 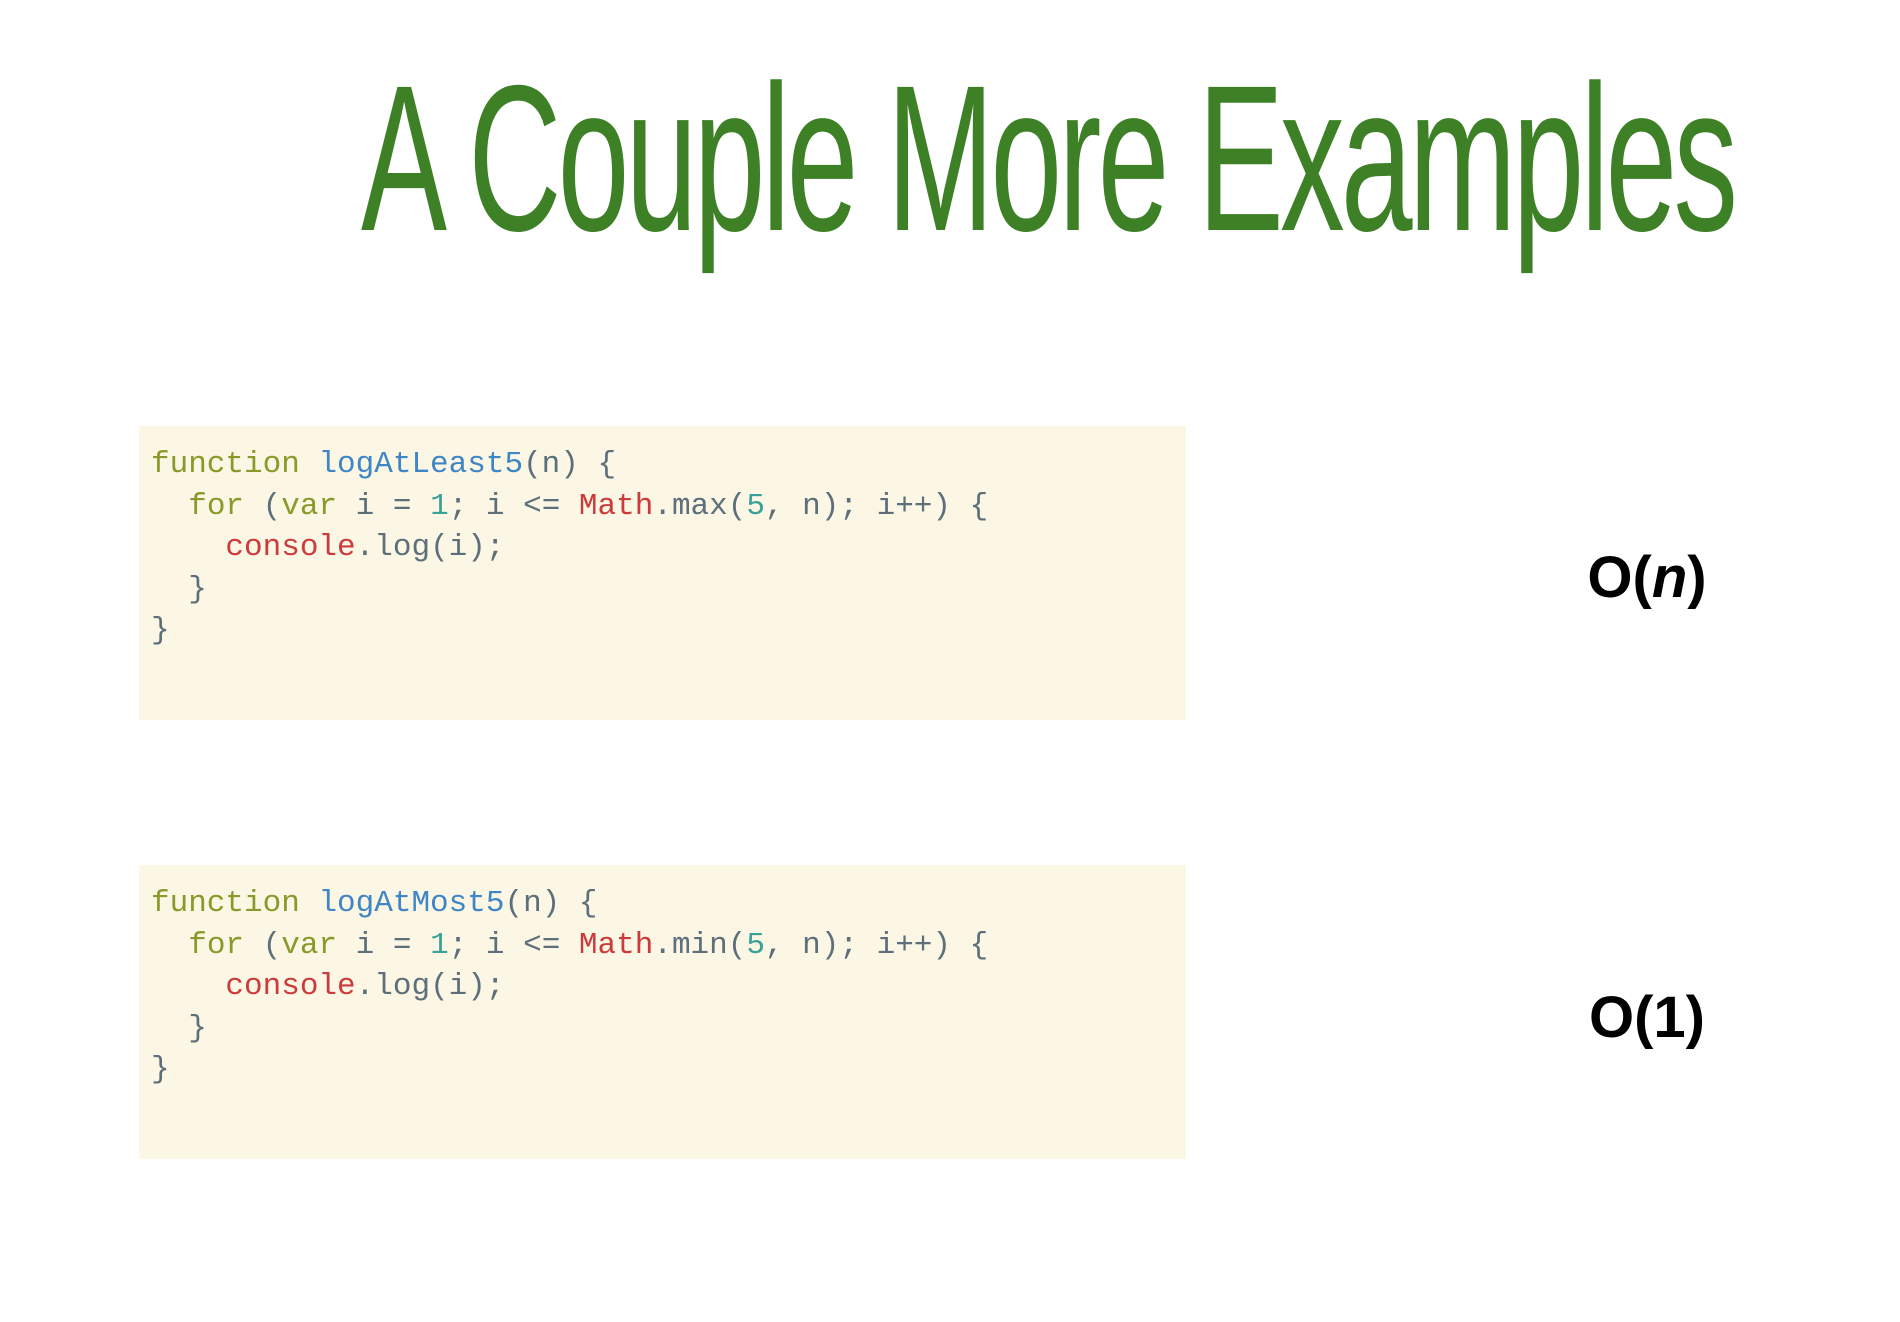 What do you see at coordinates (421, 464) in the screenshot?
I see `code-function-name: logAtLeast5` at bounding box center [421, 464].